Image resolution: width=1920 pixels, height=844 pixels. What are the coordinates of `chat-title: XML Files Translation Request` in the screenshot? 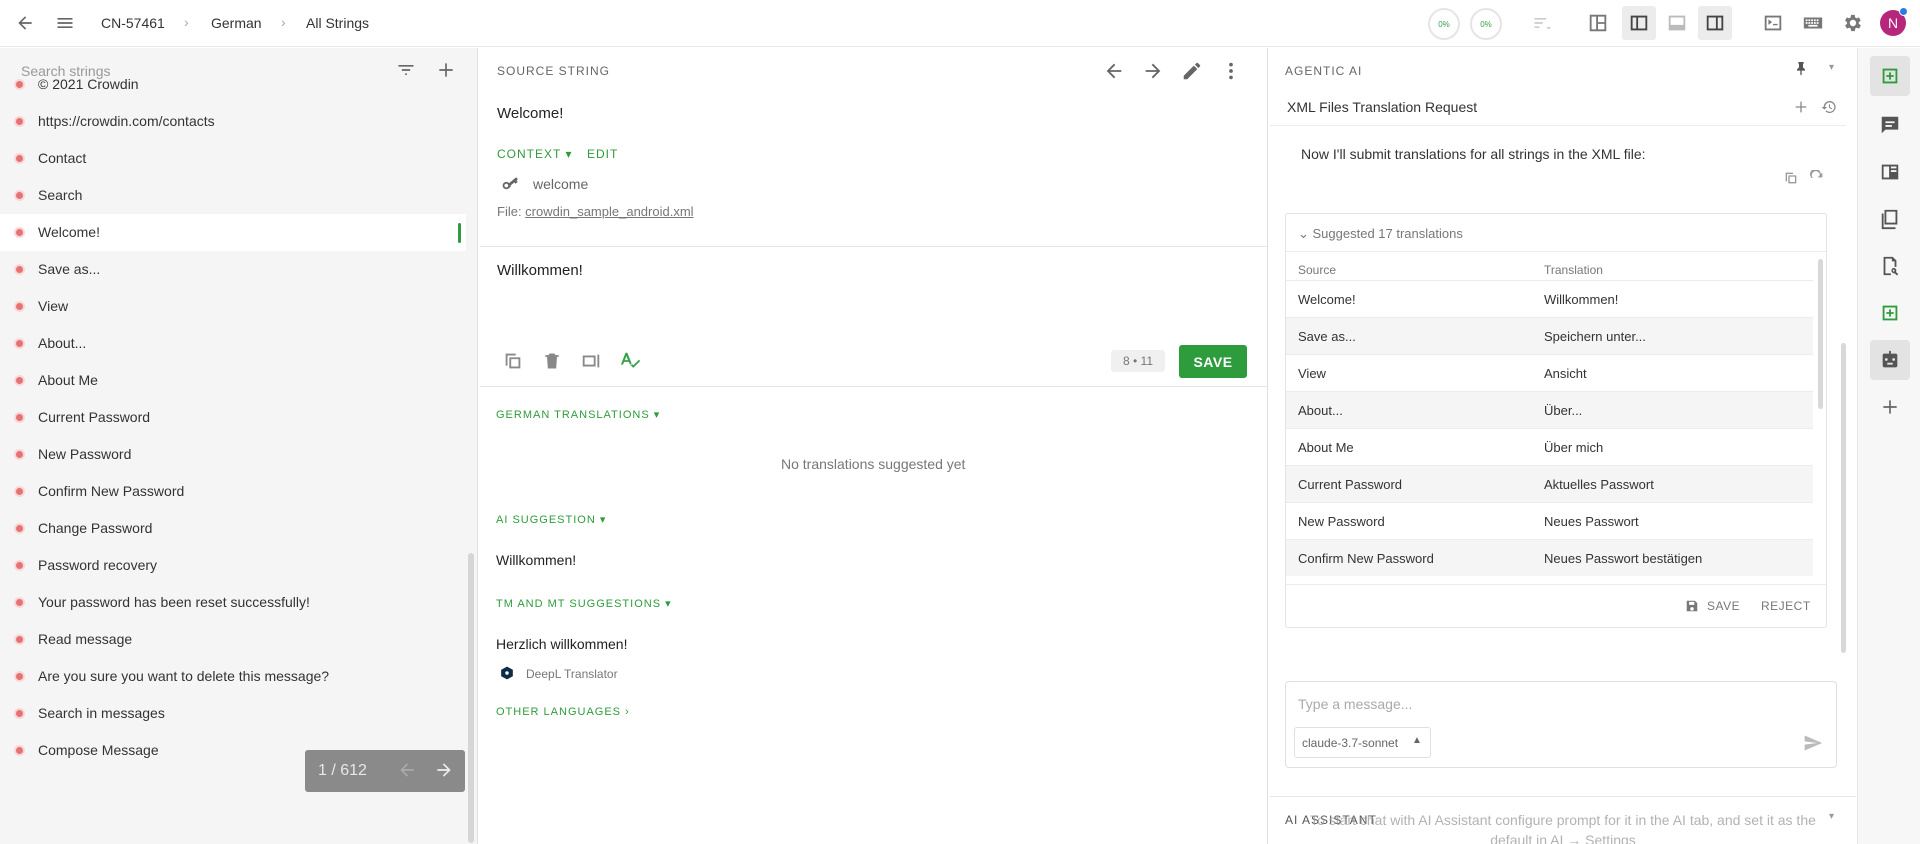 It's located at (1382, 107).